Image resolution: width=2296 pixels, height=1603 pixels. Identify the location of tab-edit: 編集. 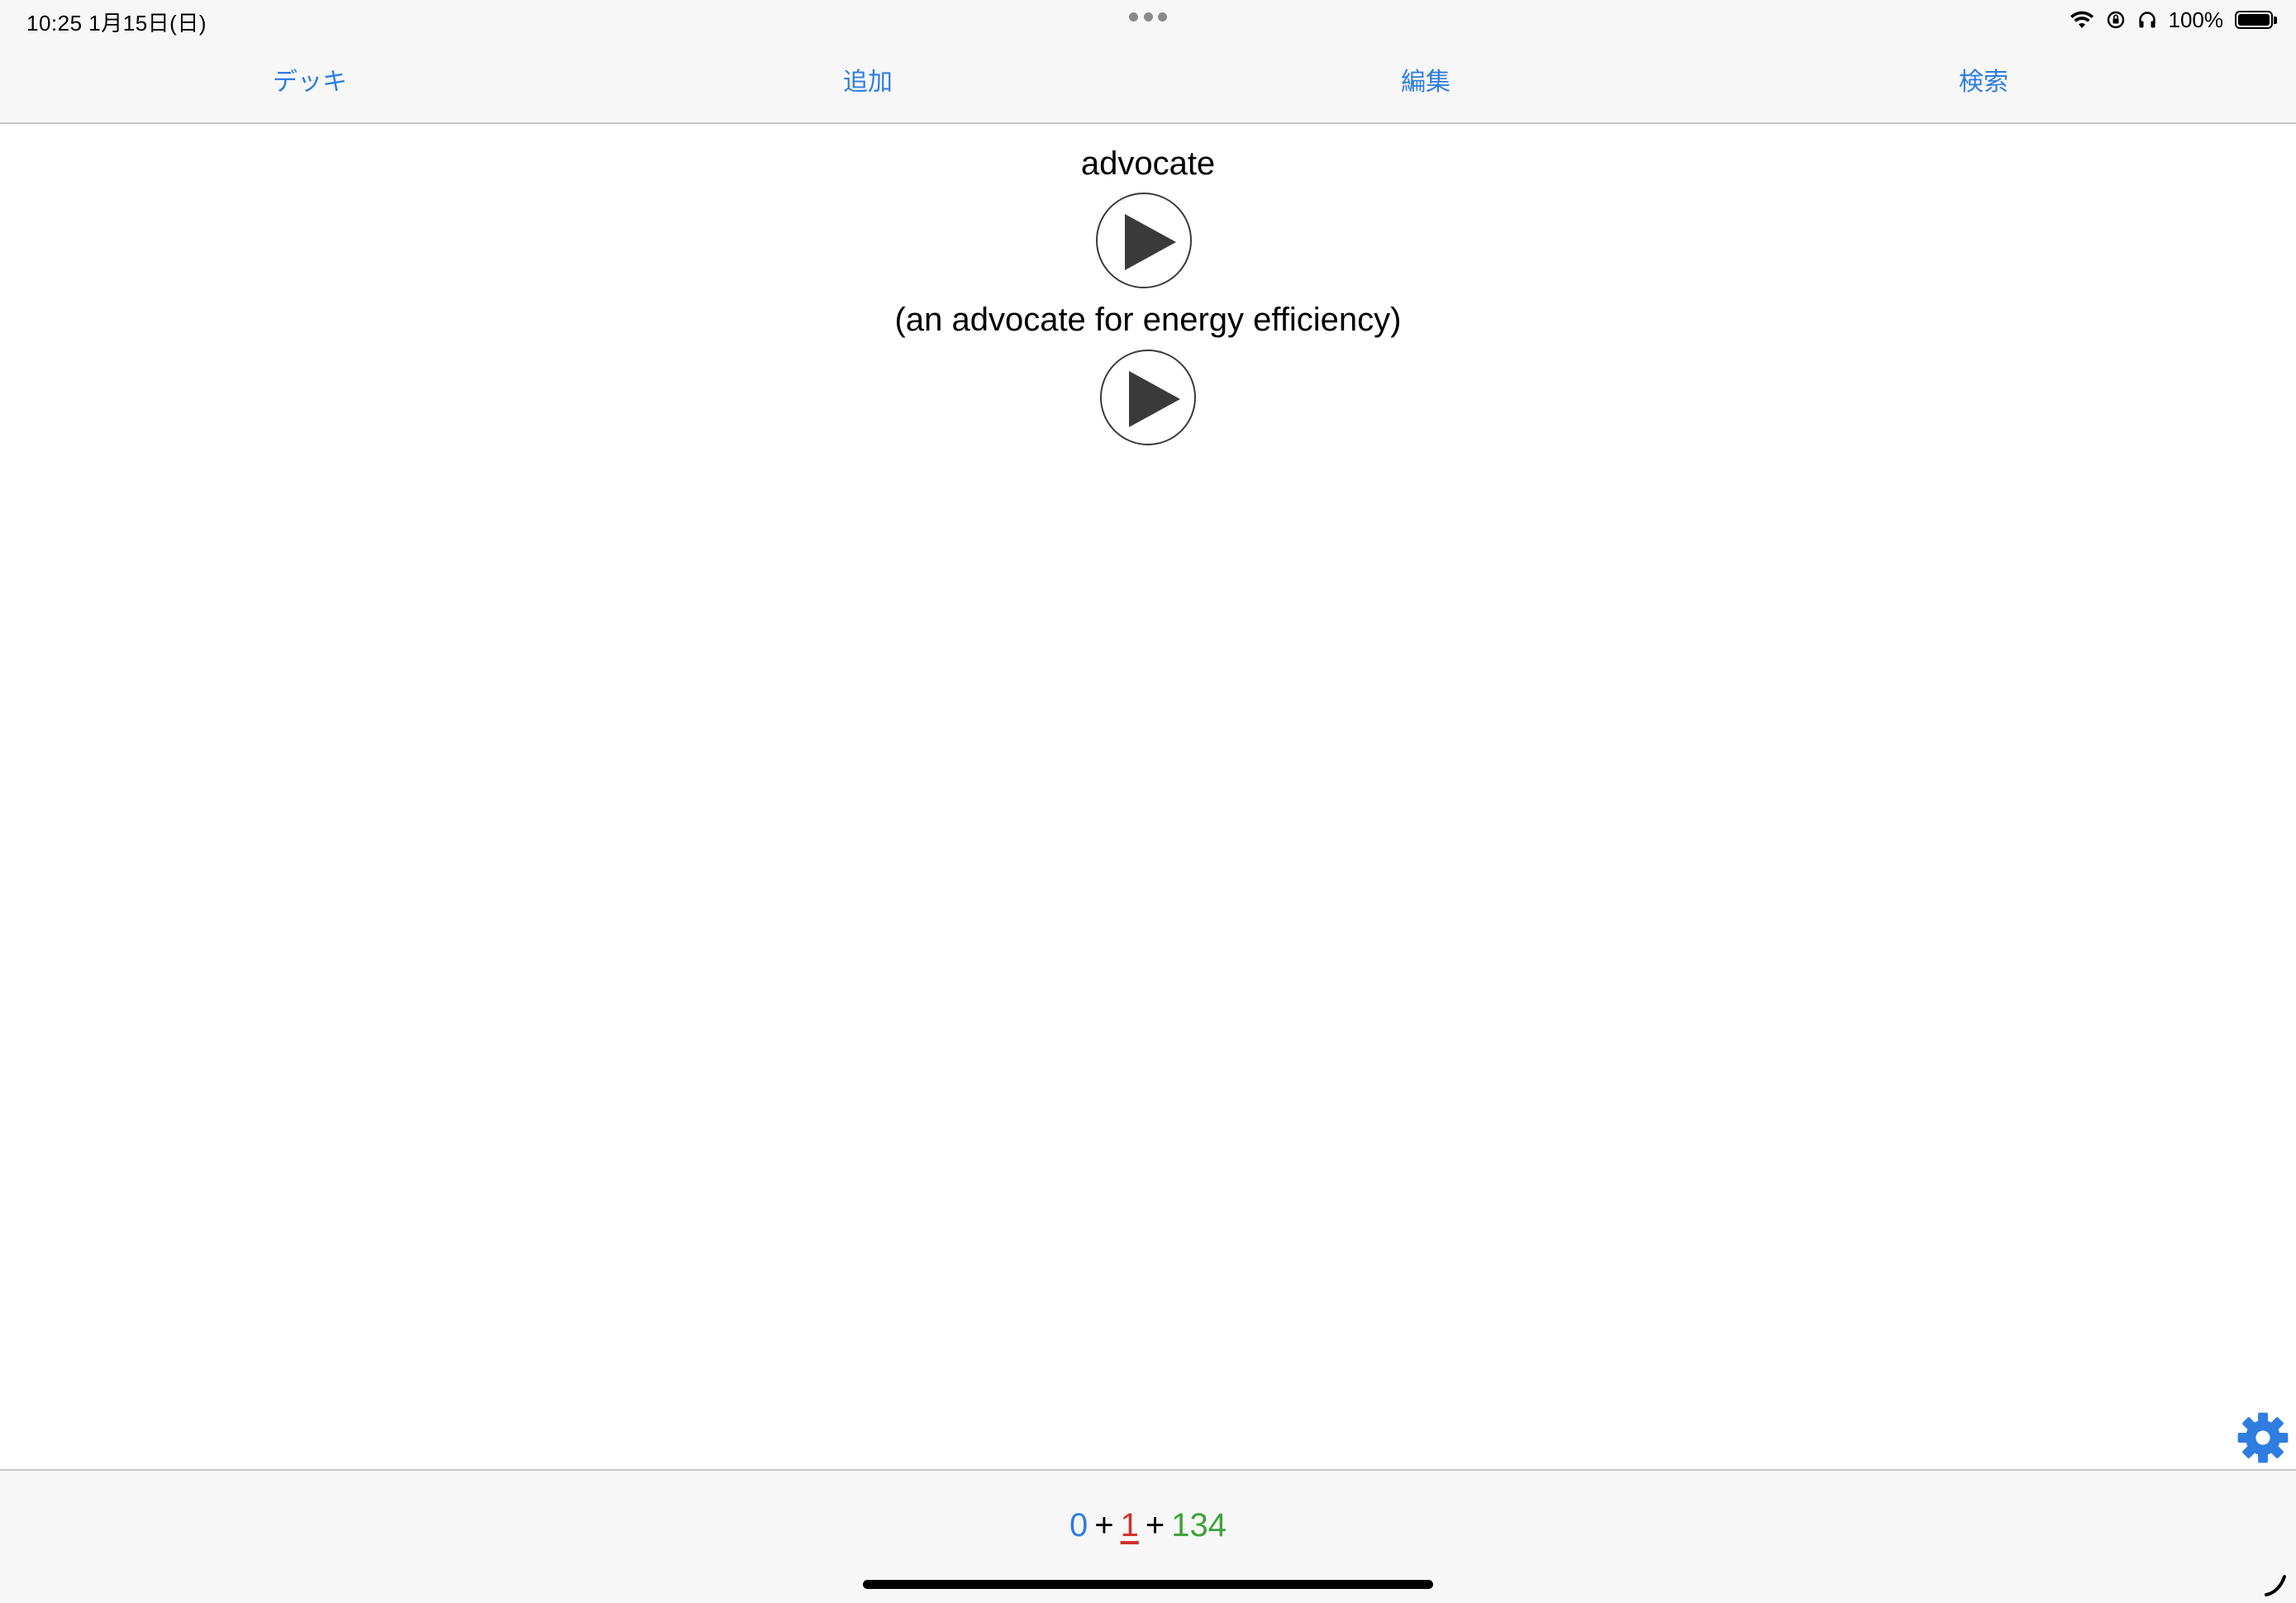
(1425, 79).